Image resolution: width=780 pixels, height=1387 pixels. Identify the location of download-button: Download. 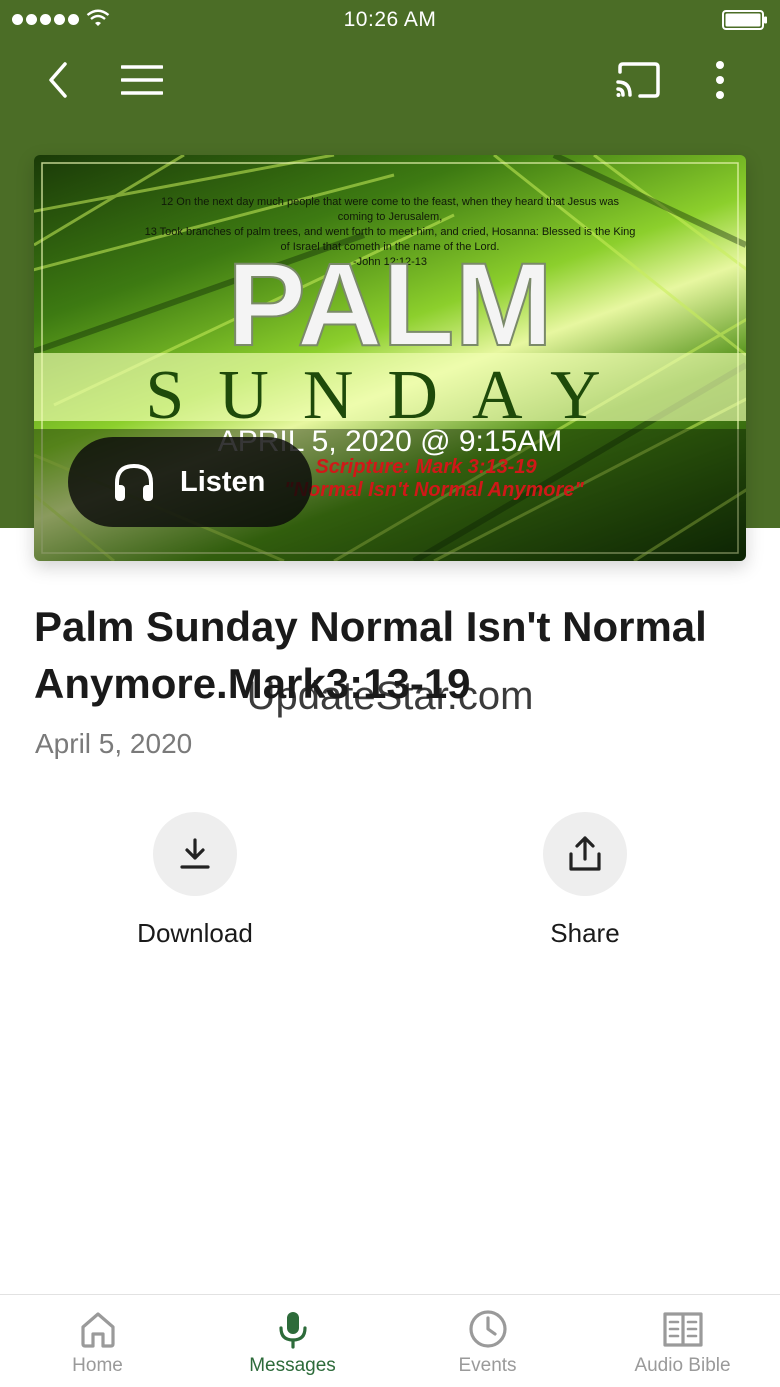
(195, 880).